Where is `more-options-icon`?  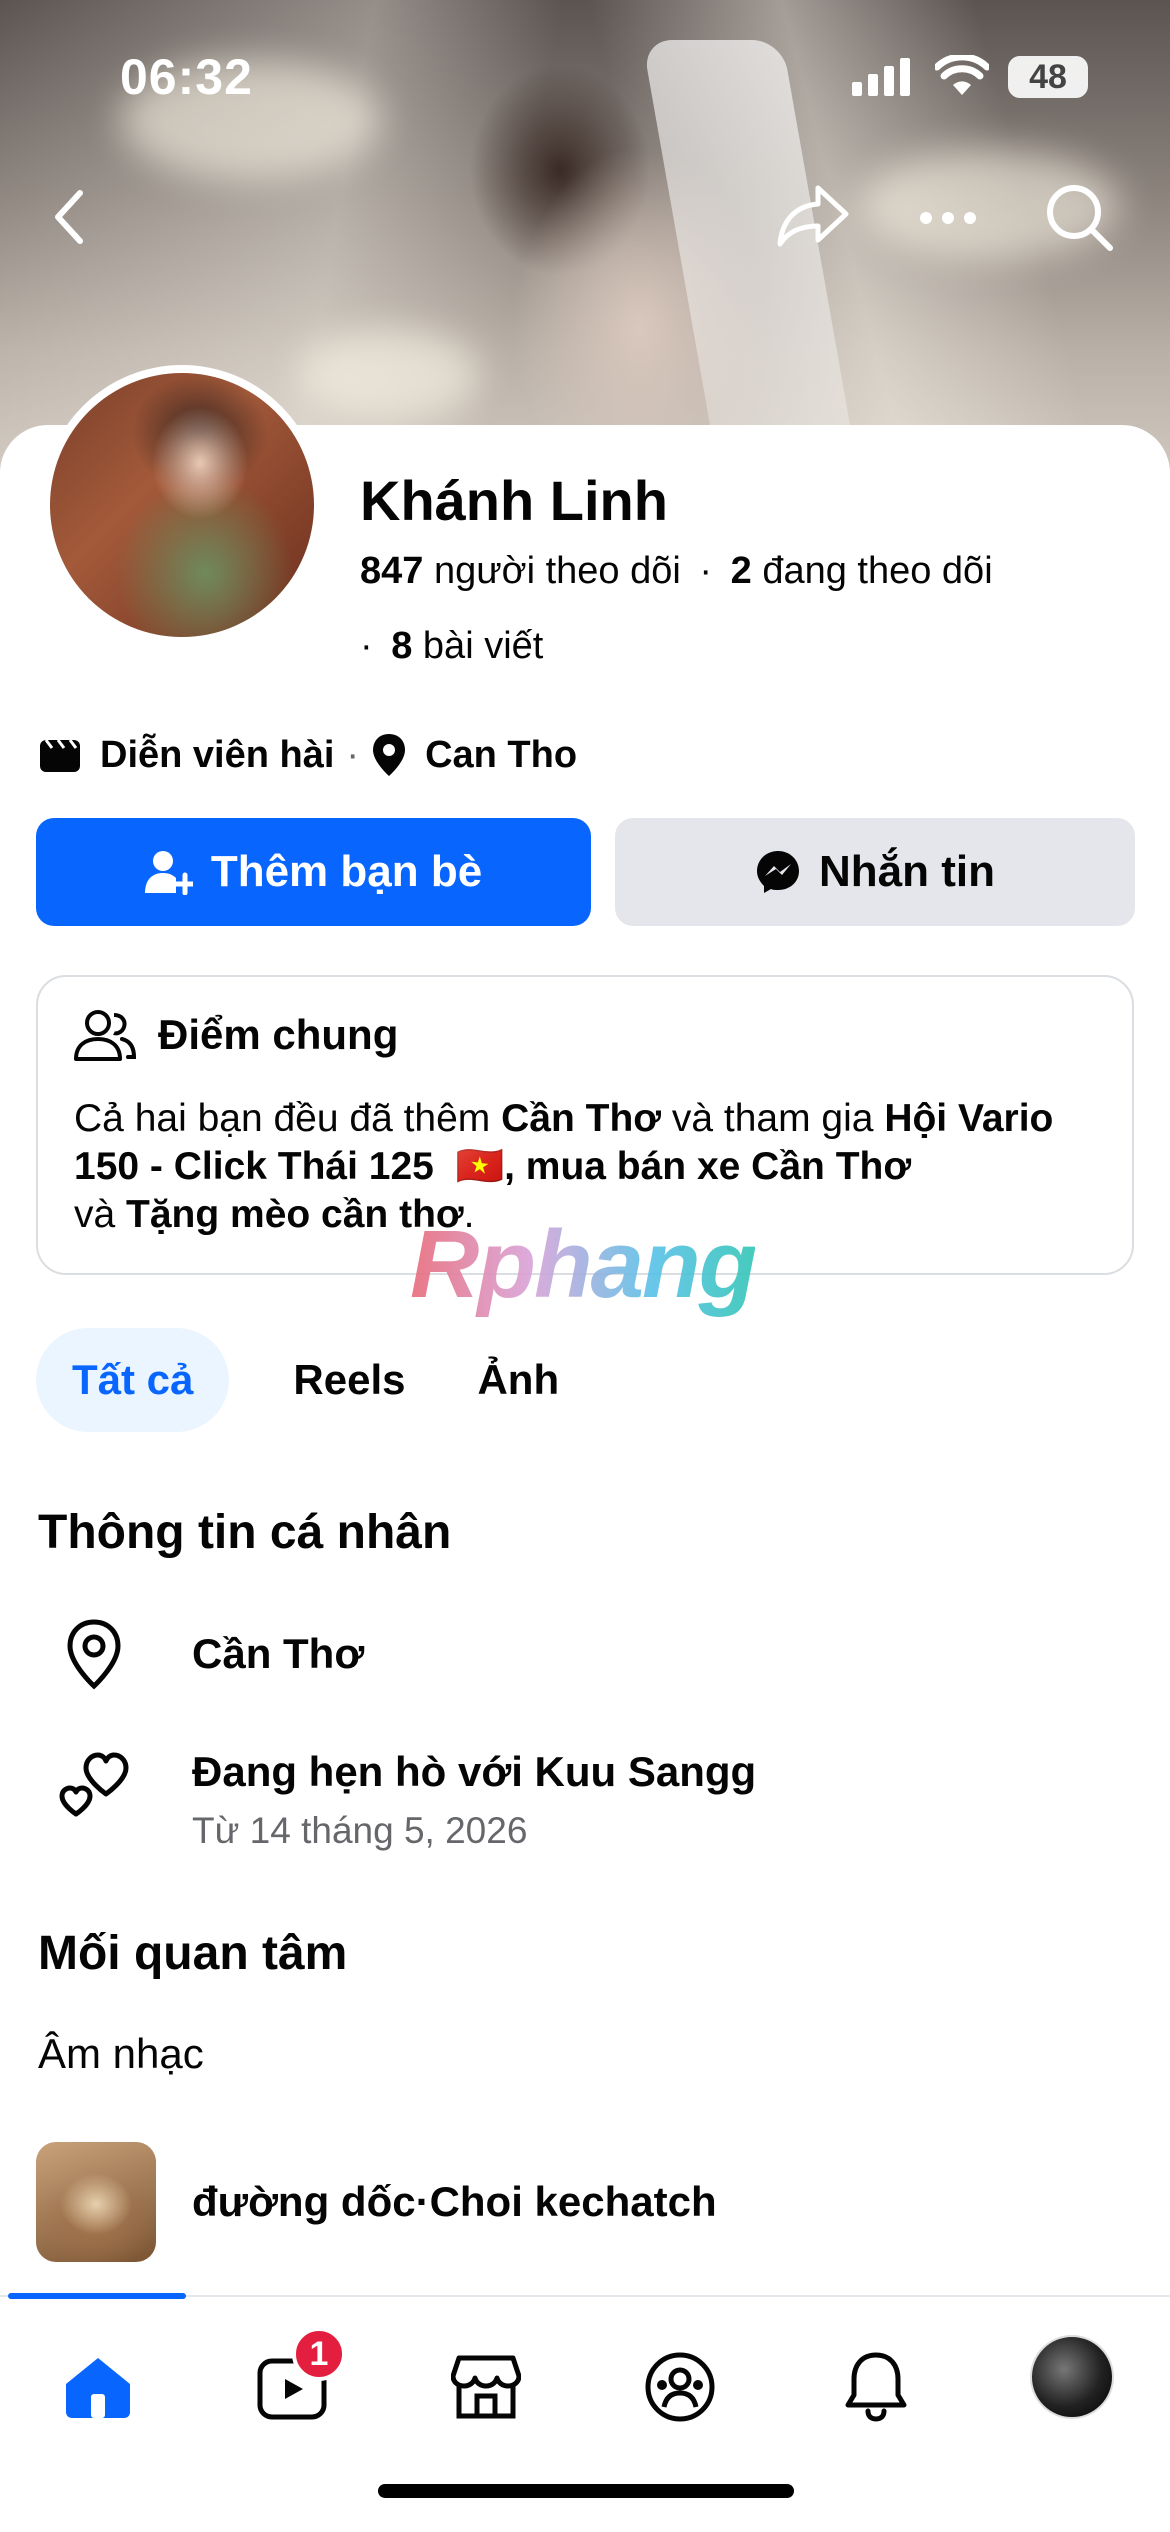
more-options-icon is located at coordinates (948, 218).